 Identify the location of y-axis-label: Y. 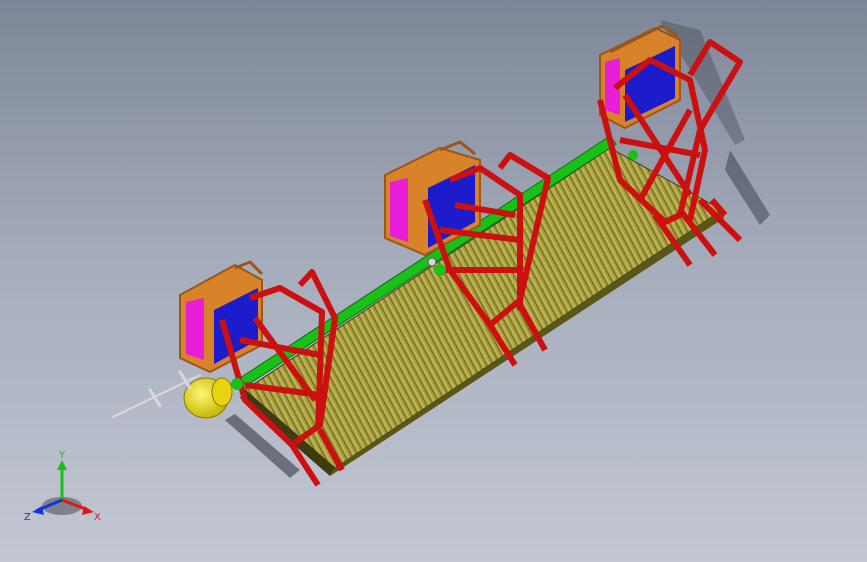
(62, 455).